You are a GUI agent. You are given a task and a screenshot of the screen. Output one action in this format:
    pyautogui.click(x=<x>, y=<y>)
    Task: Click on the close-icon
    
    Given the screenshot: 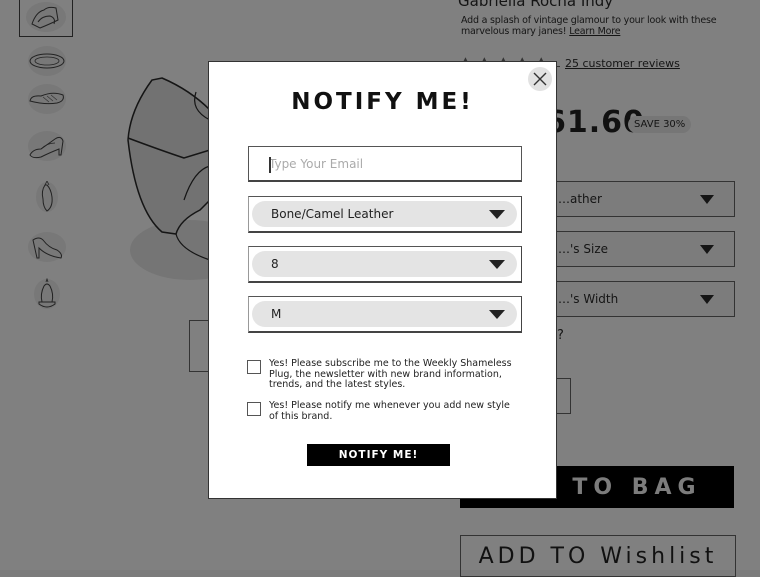 What is the action you would take?
    pyautogui.click(x=540, y=79)
    